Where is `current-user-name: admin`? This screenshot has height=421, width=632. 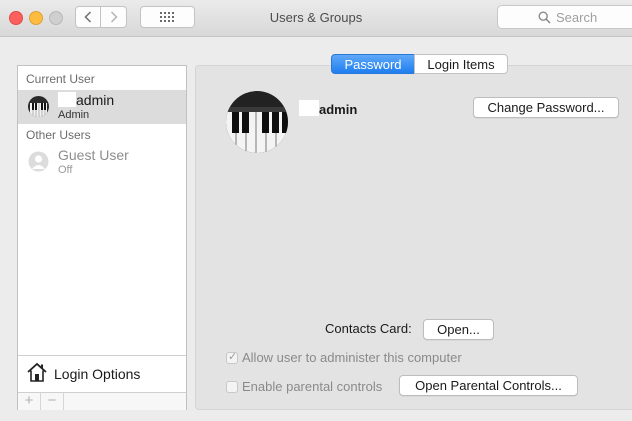 current-user-name: admin is located at coordinates (86, 100).